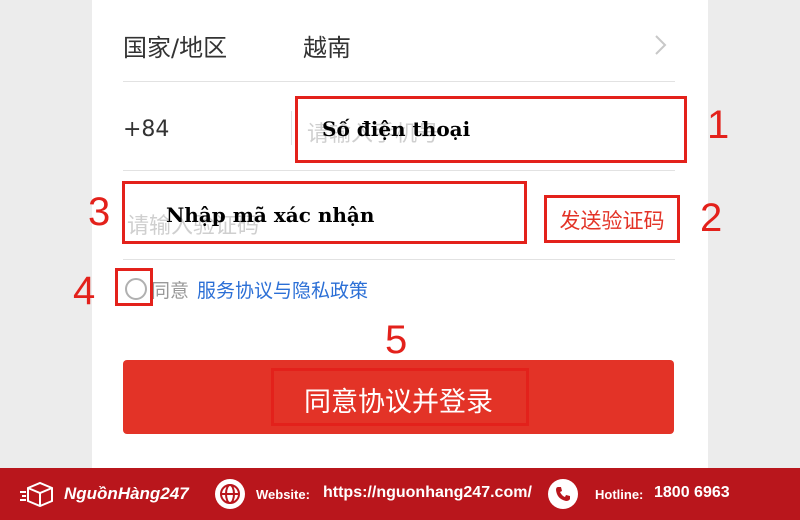 This screenshot has width=800, height=520. What do you see at coordinates (36, 494) in the screenshot?
I see `brand-box-icon` at bounding box center [36, 494].